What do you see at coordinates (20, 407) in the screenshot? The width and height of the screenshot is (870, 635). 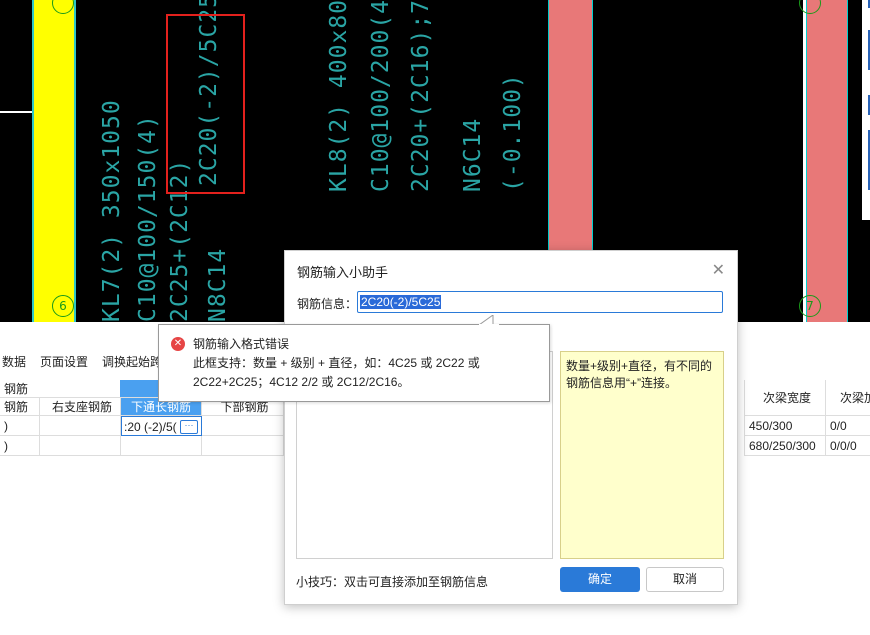 I see `column-header: 钢筋` at bounding box center [20, 407].